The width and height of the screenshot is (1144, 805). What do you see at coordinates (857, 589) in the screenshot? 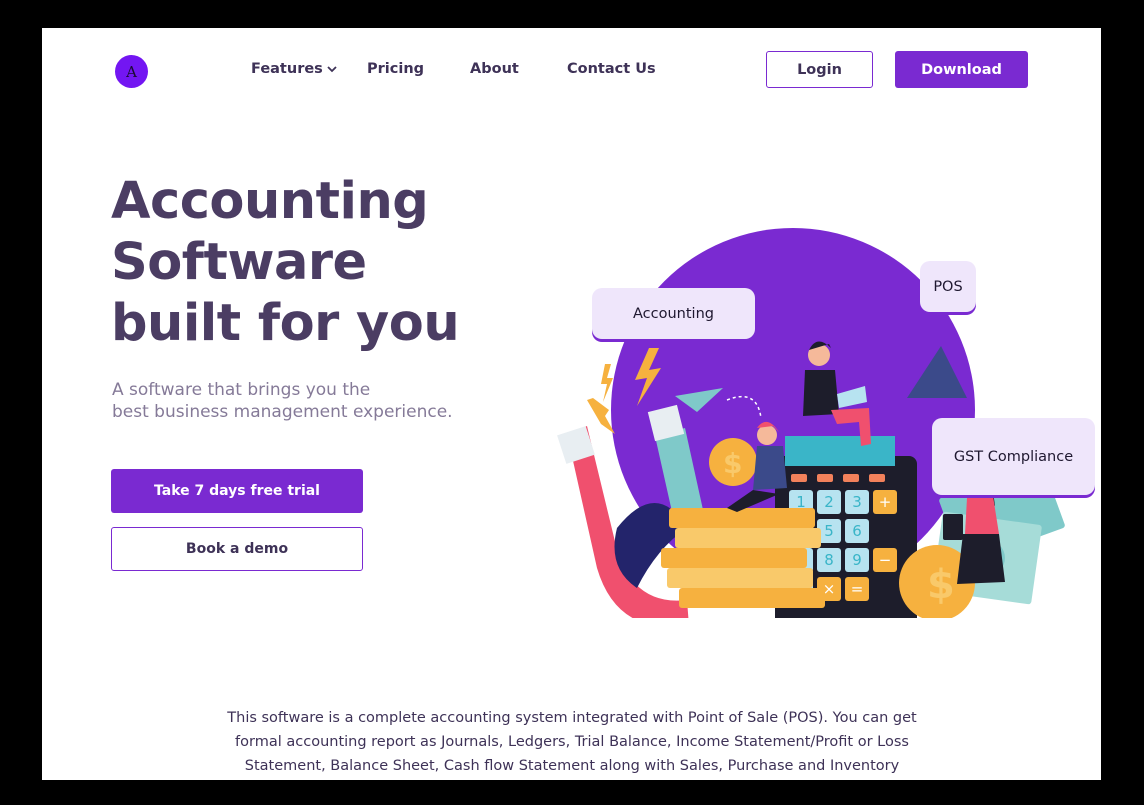
I see `calculator-key-label: =` at bounding box center [857, 589].